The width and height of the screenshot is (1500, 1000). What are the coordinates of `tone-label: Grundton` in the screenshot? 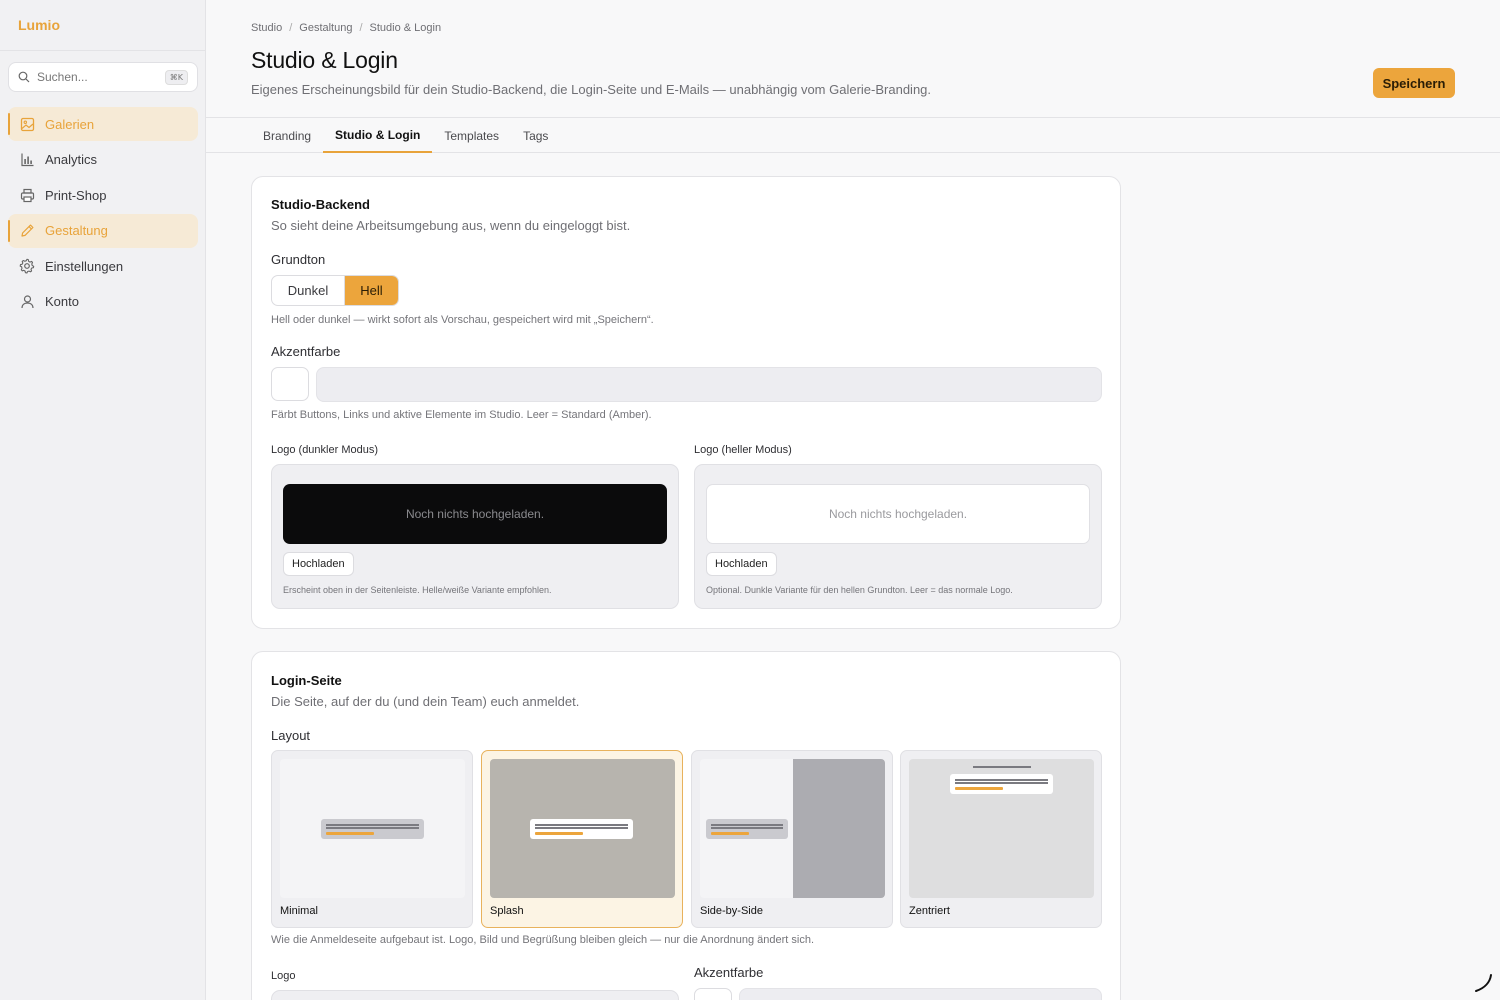 It's located at (298, 259).